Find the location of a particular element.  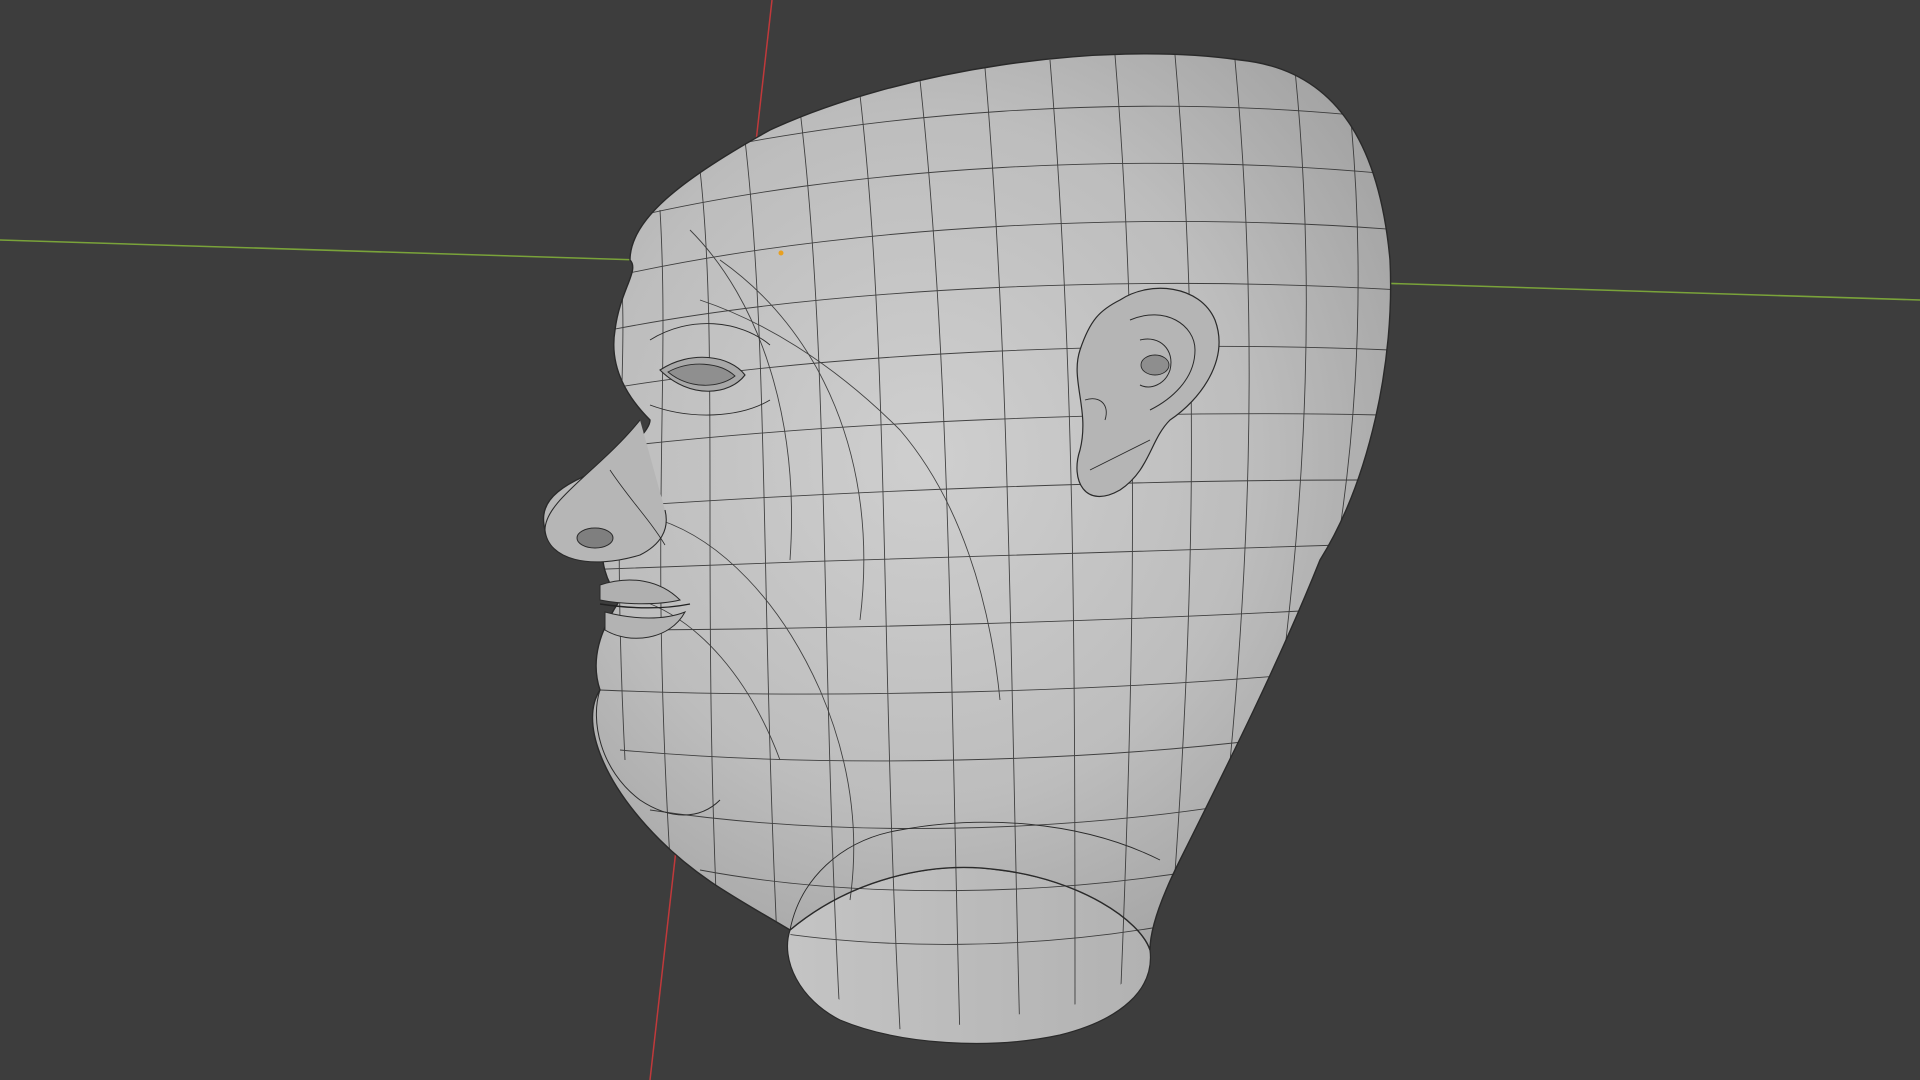

origin-point is located at coordinates (781, 253).